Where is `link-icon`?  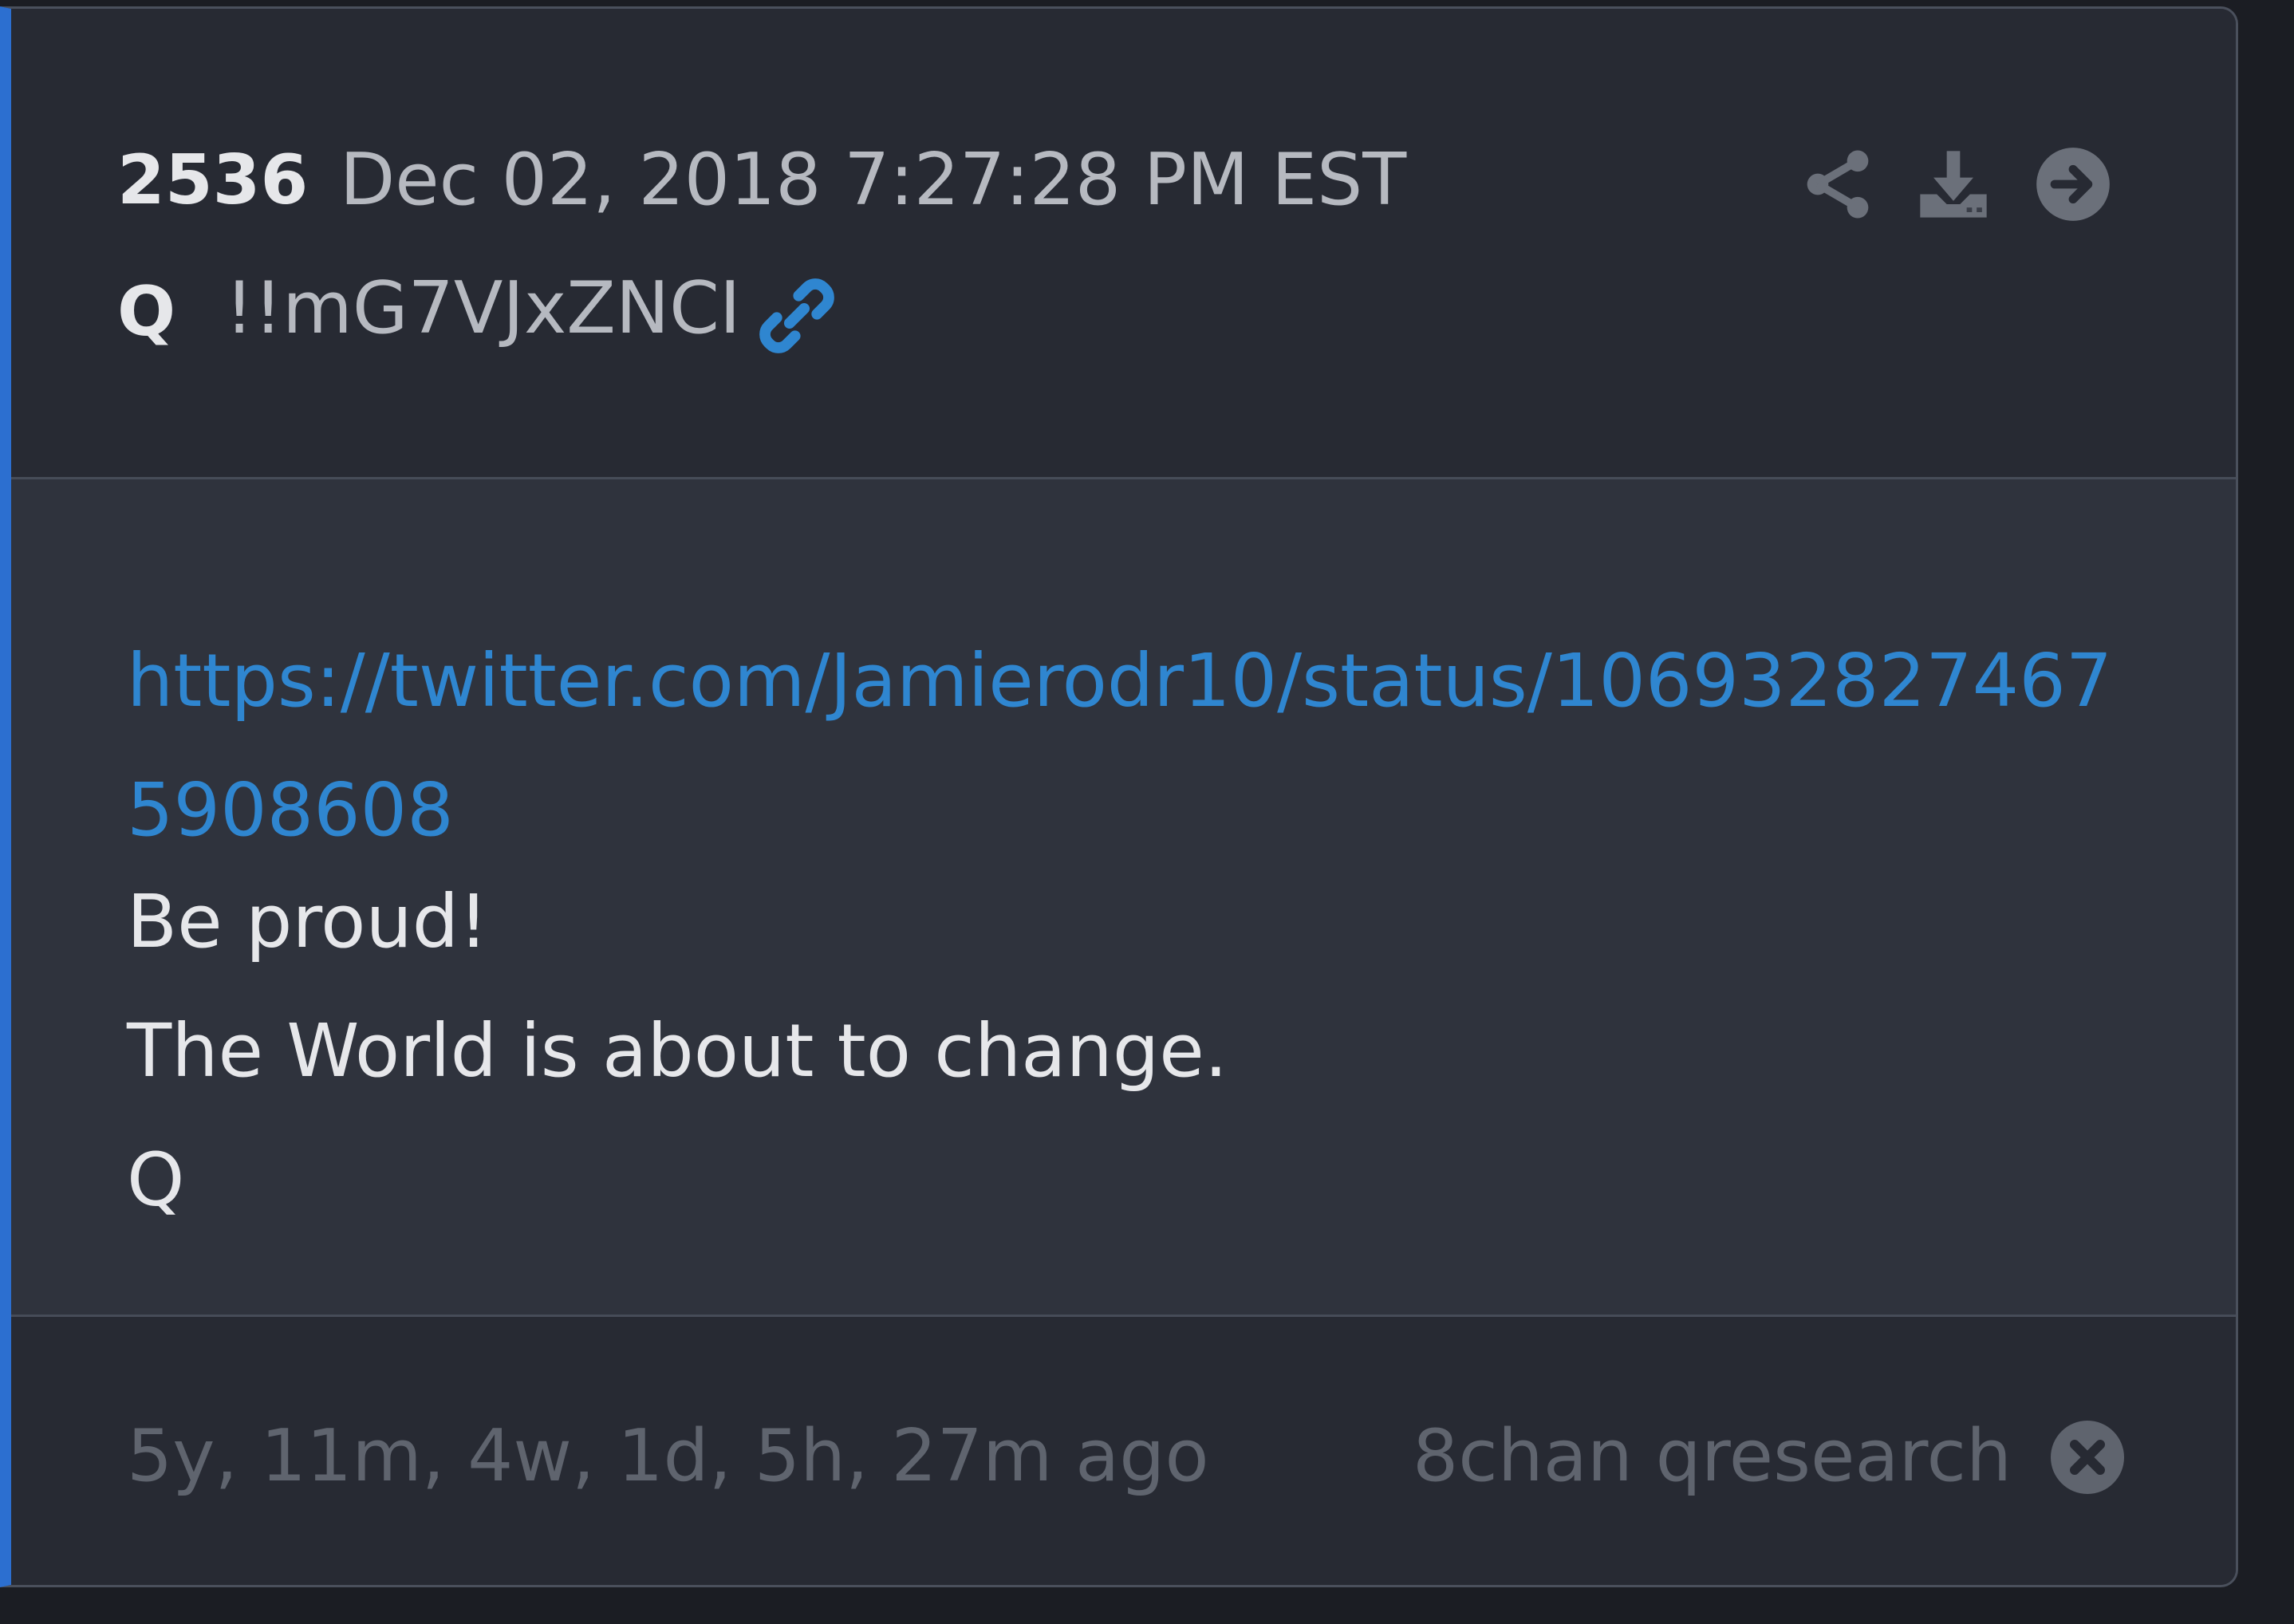
link-icon is located at coordinates (797, 316).